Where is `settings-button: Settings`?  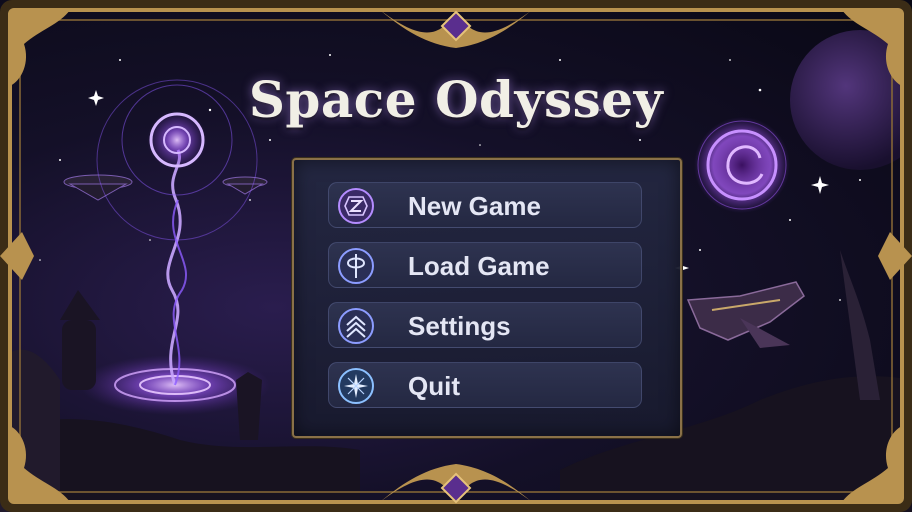
settings-button: Settings is located at coordinates (485, 325).